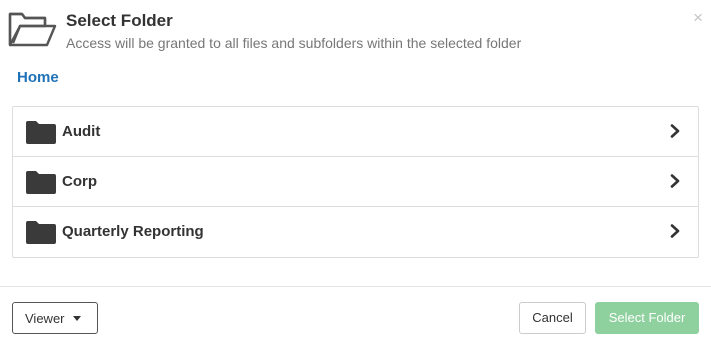 Image resolution: width=711 pixels, height=347 pixels. I want to click on select-folder-button: Select Folder, so click(647, 318).